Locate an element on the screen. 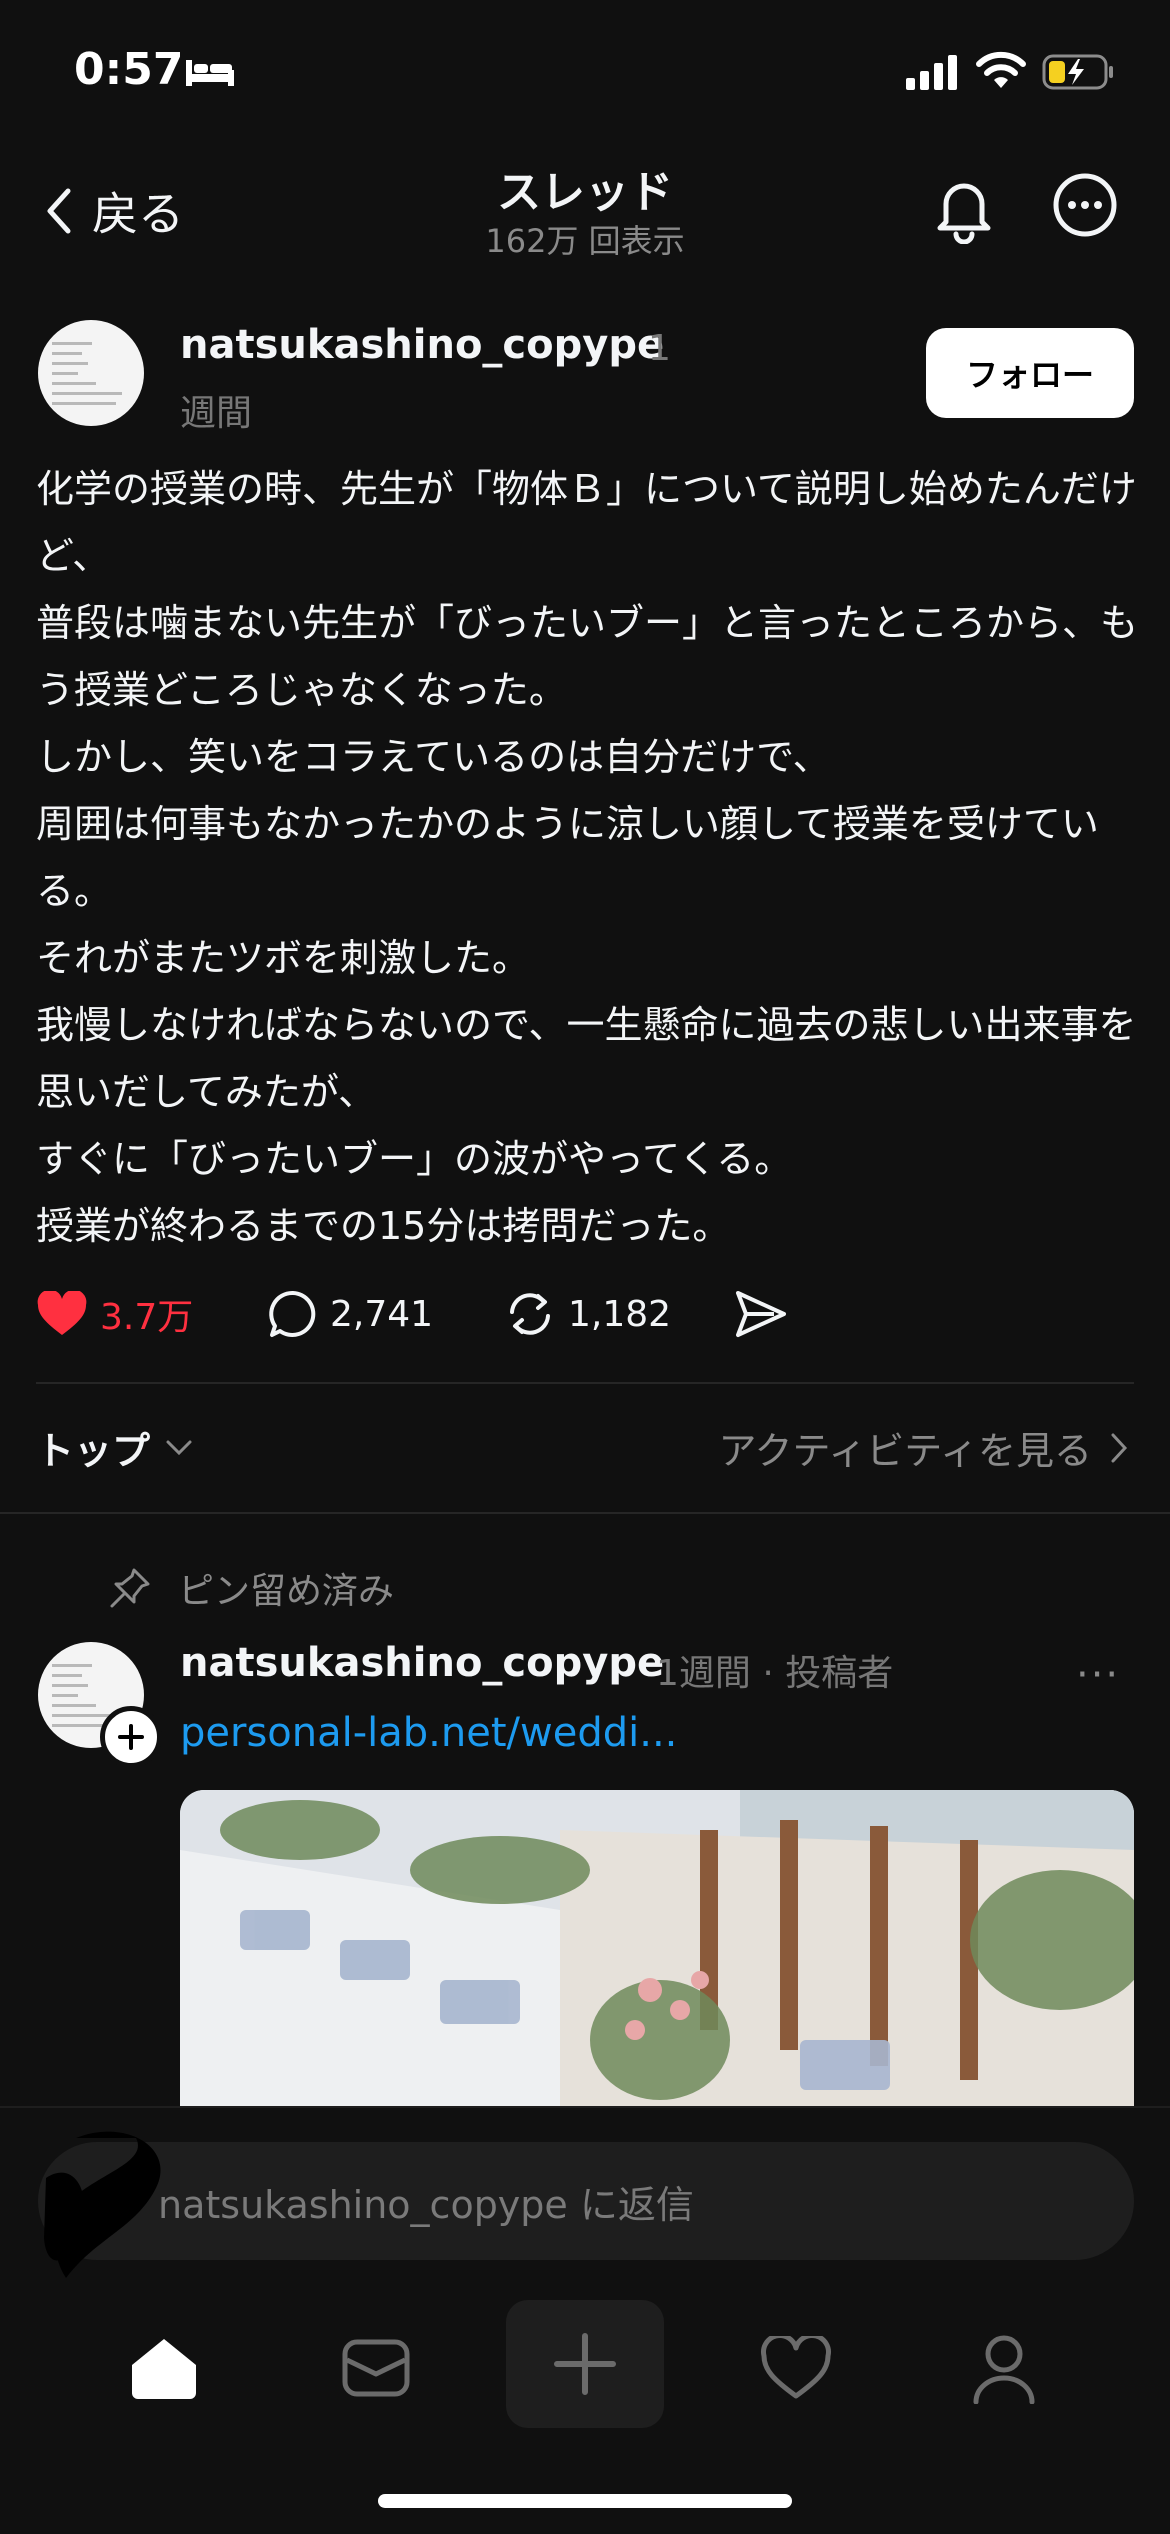 This screenshot has width=1170, height=2534. like-count: 3.7万 is located at coordinates (147, 1317).